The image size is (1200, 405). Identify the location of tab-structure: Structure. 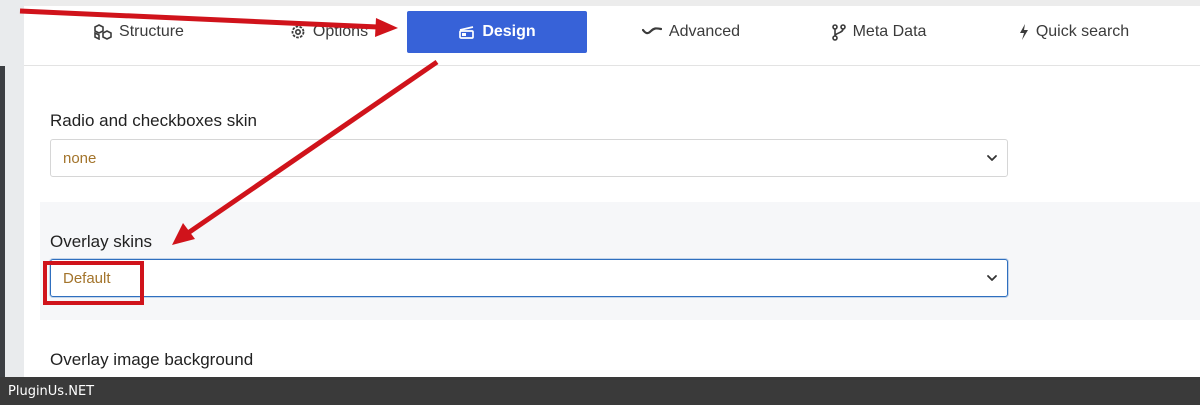
(139, 32).